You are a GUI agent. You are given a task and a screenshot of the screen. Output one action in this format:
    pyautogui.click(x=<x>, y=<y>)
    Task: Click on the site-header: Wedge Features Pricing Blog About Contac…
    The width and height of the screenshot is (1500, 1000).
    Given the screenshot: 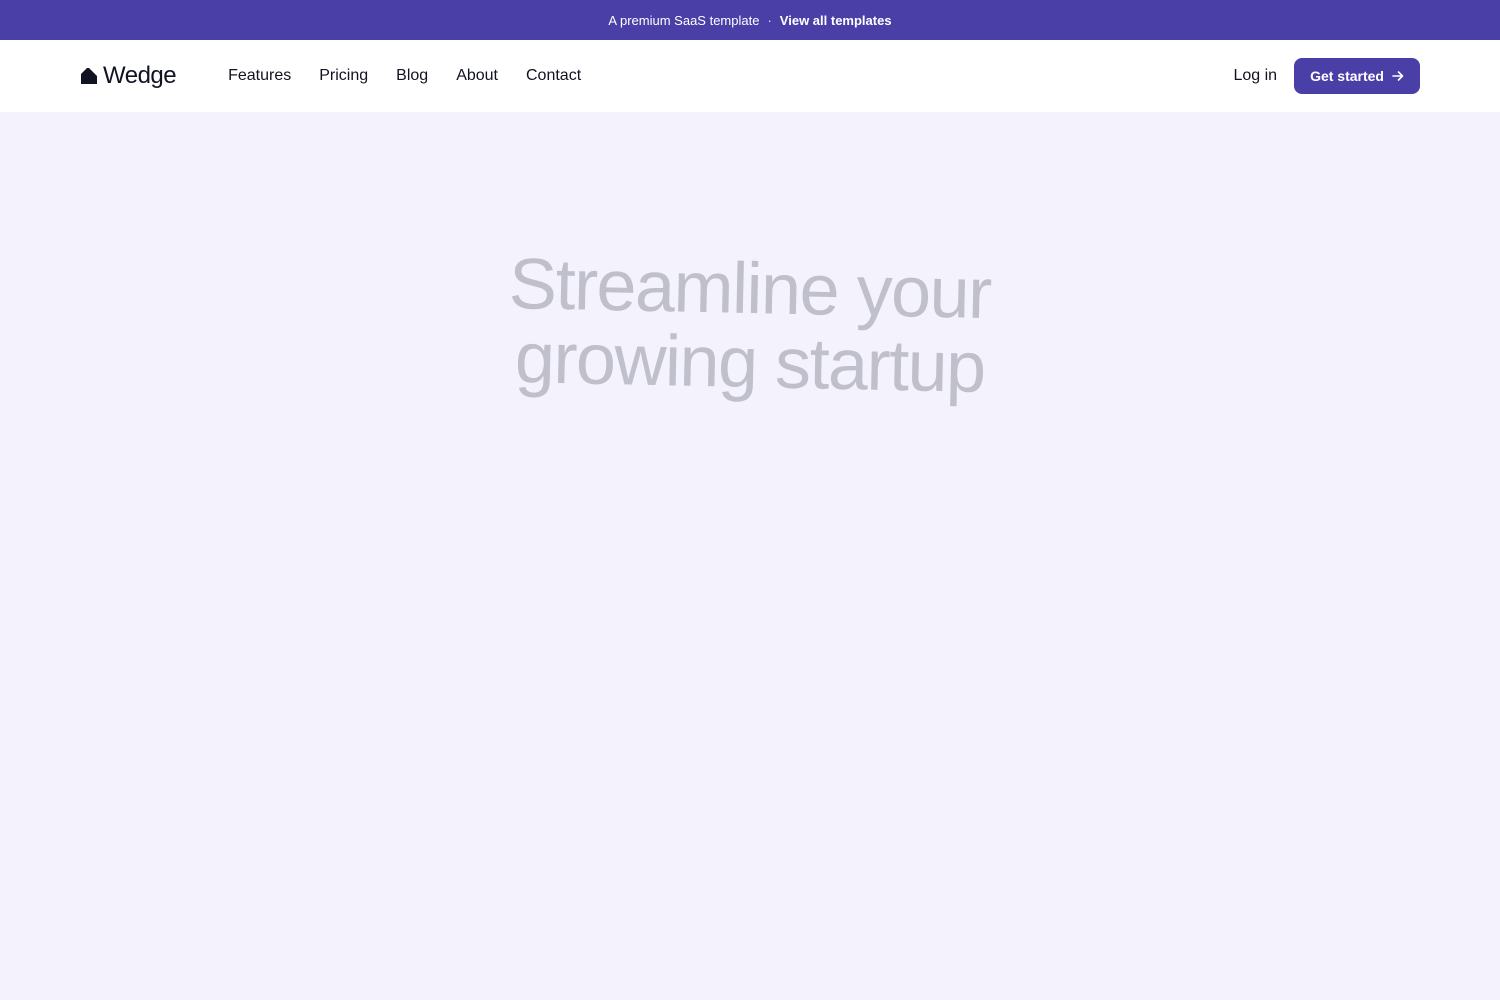 What is the action you would take?
    pyautogui.click(x=750, y=76)
    